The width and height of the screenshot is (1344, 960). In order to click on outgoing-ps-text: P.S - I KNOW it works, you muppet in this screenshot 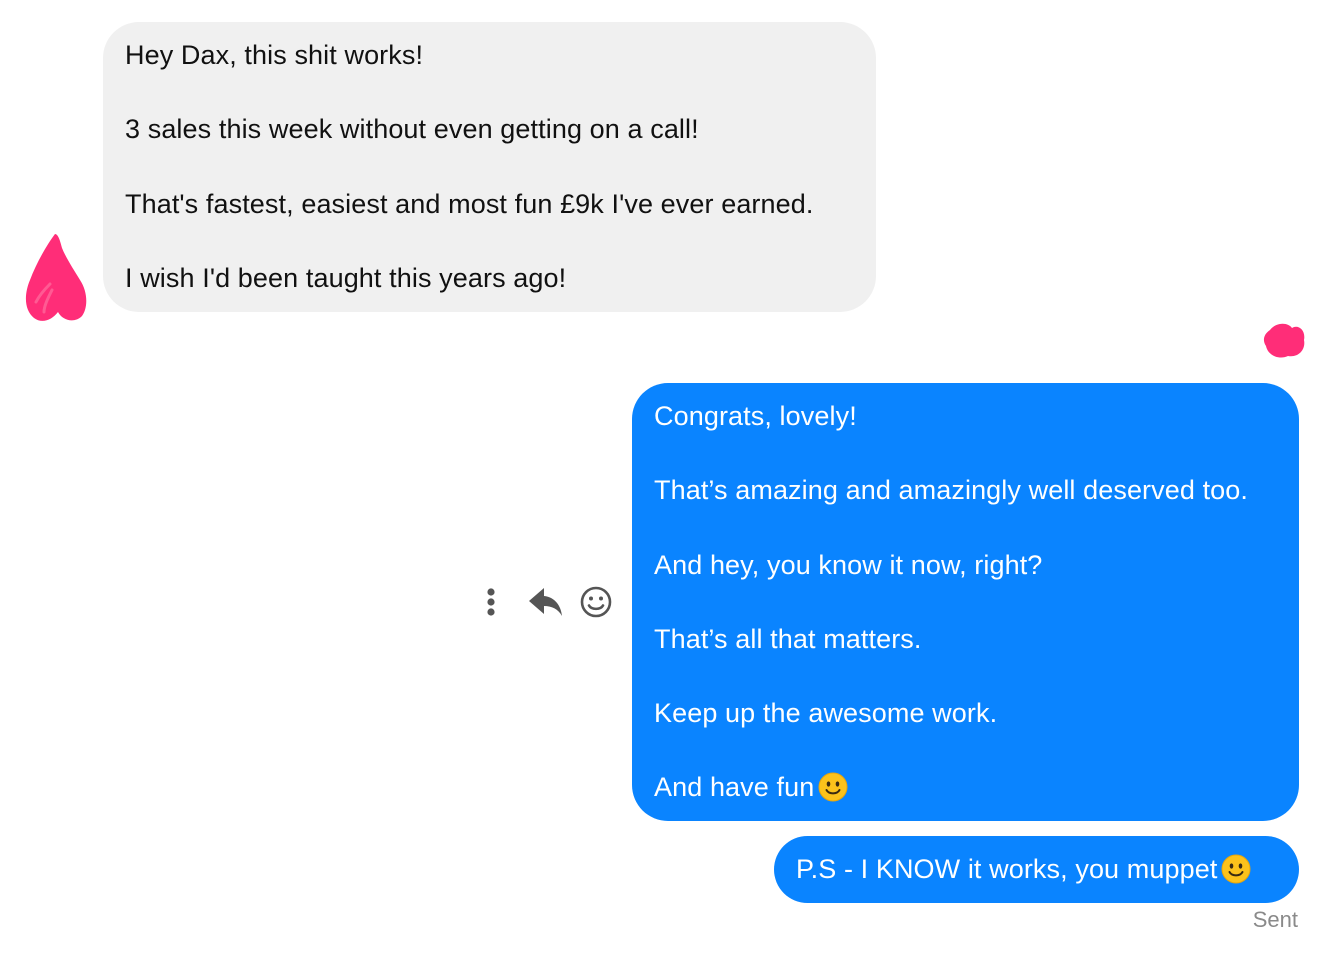, I will do `click(1007, 869)`.